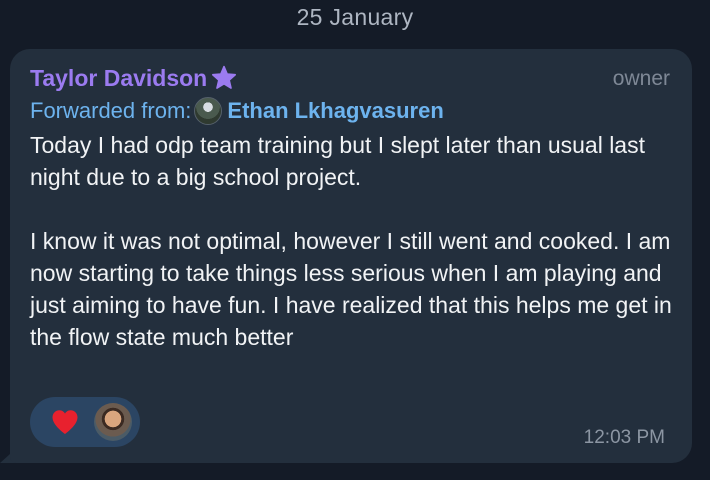  What do you see at coordinates (65, 422) in the screenshot?
I see `heart-icon` at bounding box center [65, 422].